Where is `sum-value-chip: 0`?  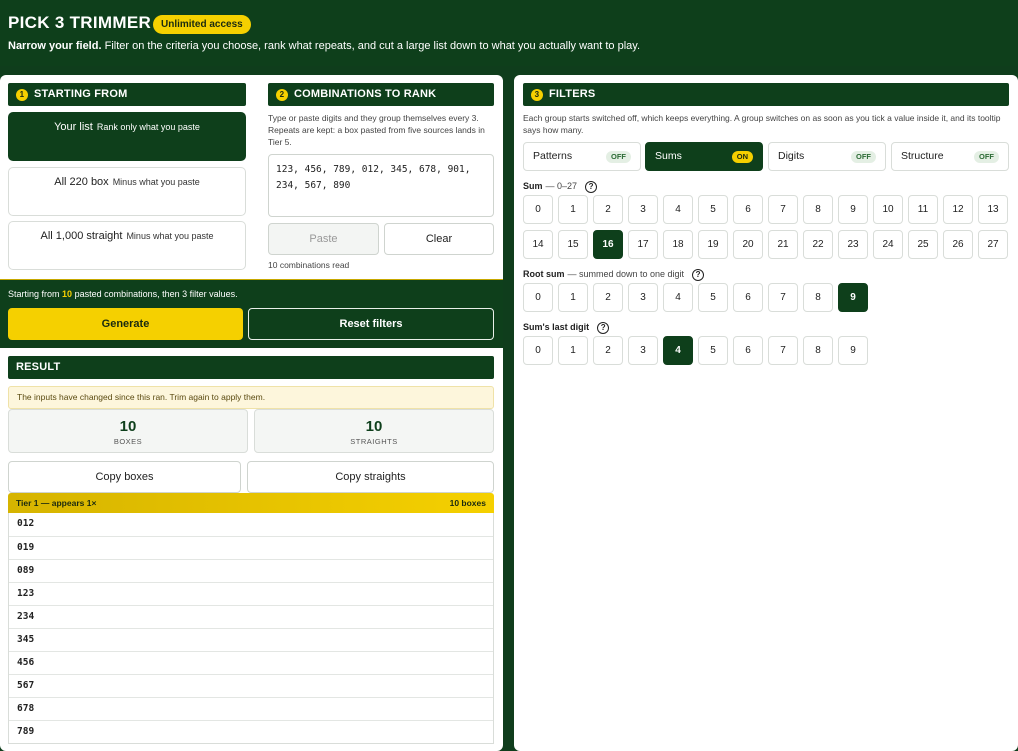 sum-value-chip: 0 is located at coordinates (538, 209).